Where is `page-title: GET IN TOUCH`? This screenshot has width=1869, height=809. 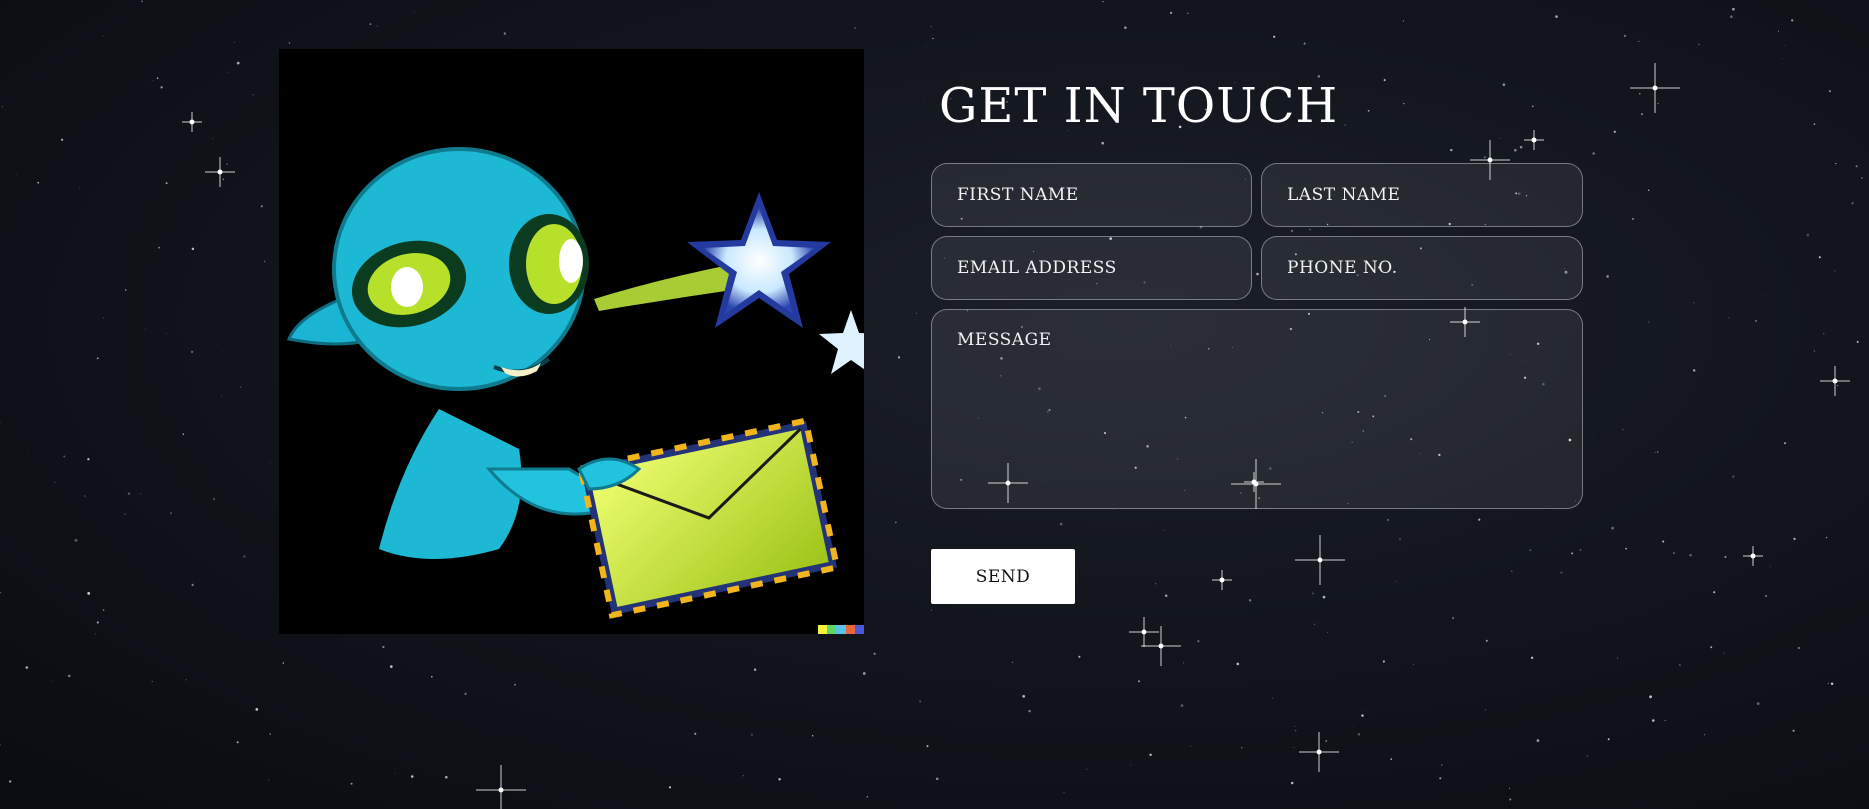 page-title: GET IN TOUCH is located at coordinates (1139, 106).